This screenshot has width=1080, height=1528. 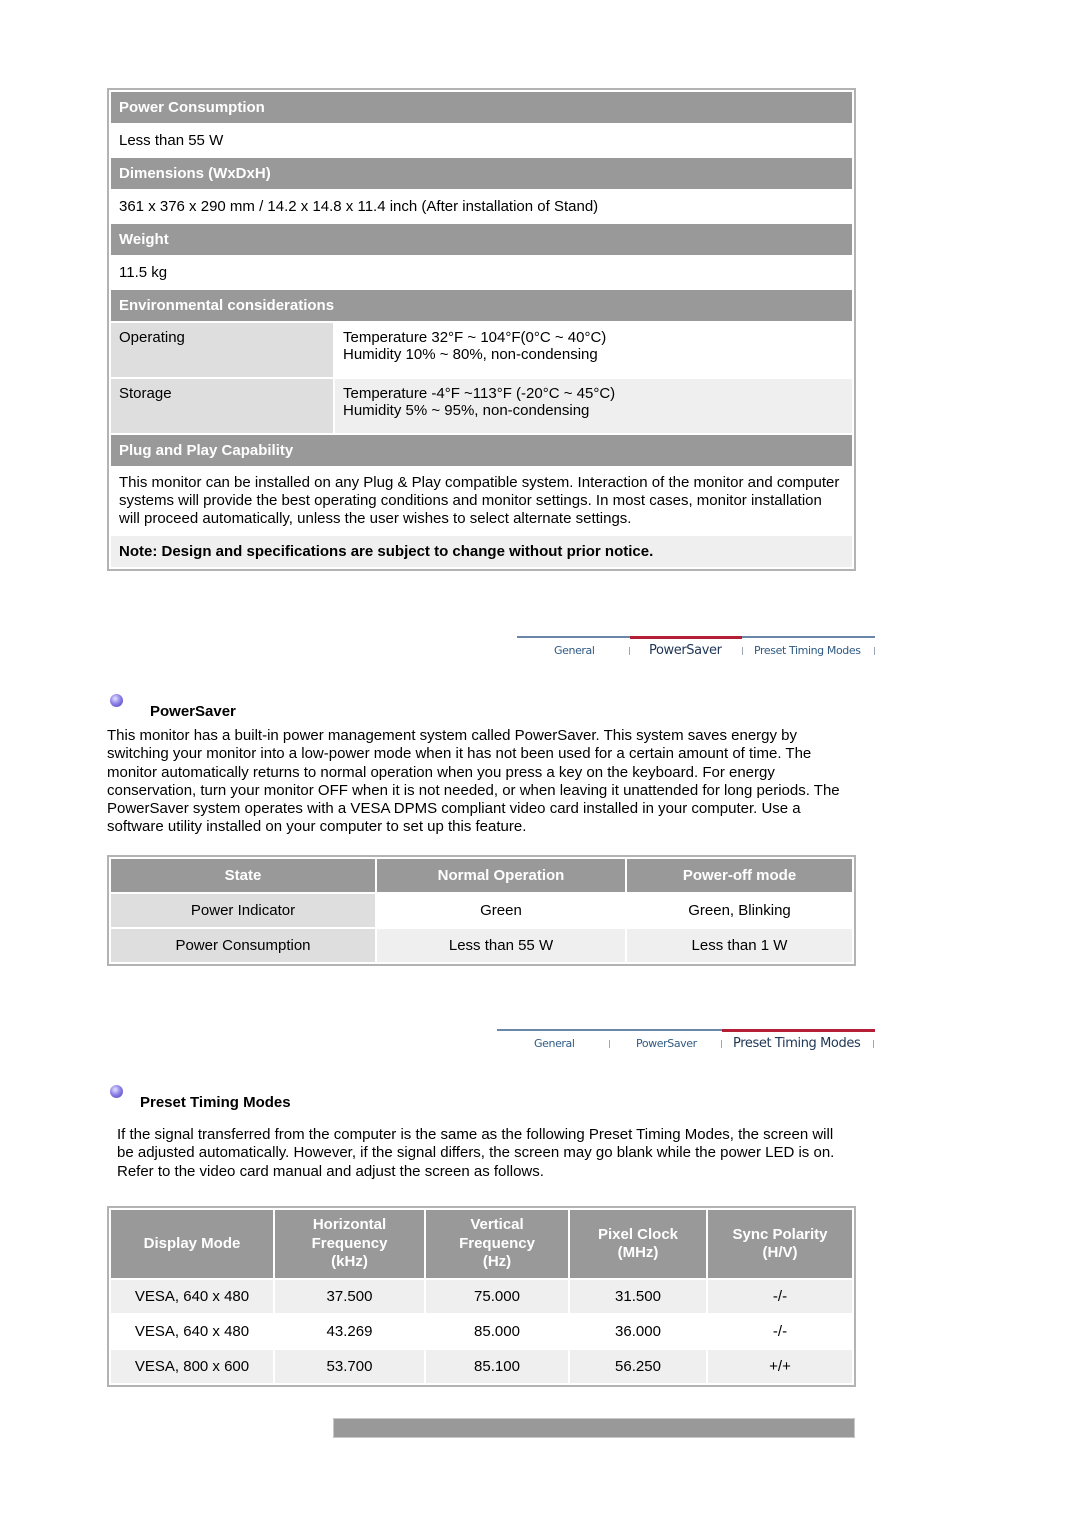 What do you see at coordinates (497, 1296) in the screenshot?
I see `table-cell: 75.000` at bounding box center [497, 1296].